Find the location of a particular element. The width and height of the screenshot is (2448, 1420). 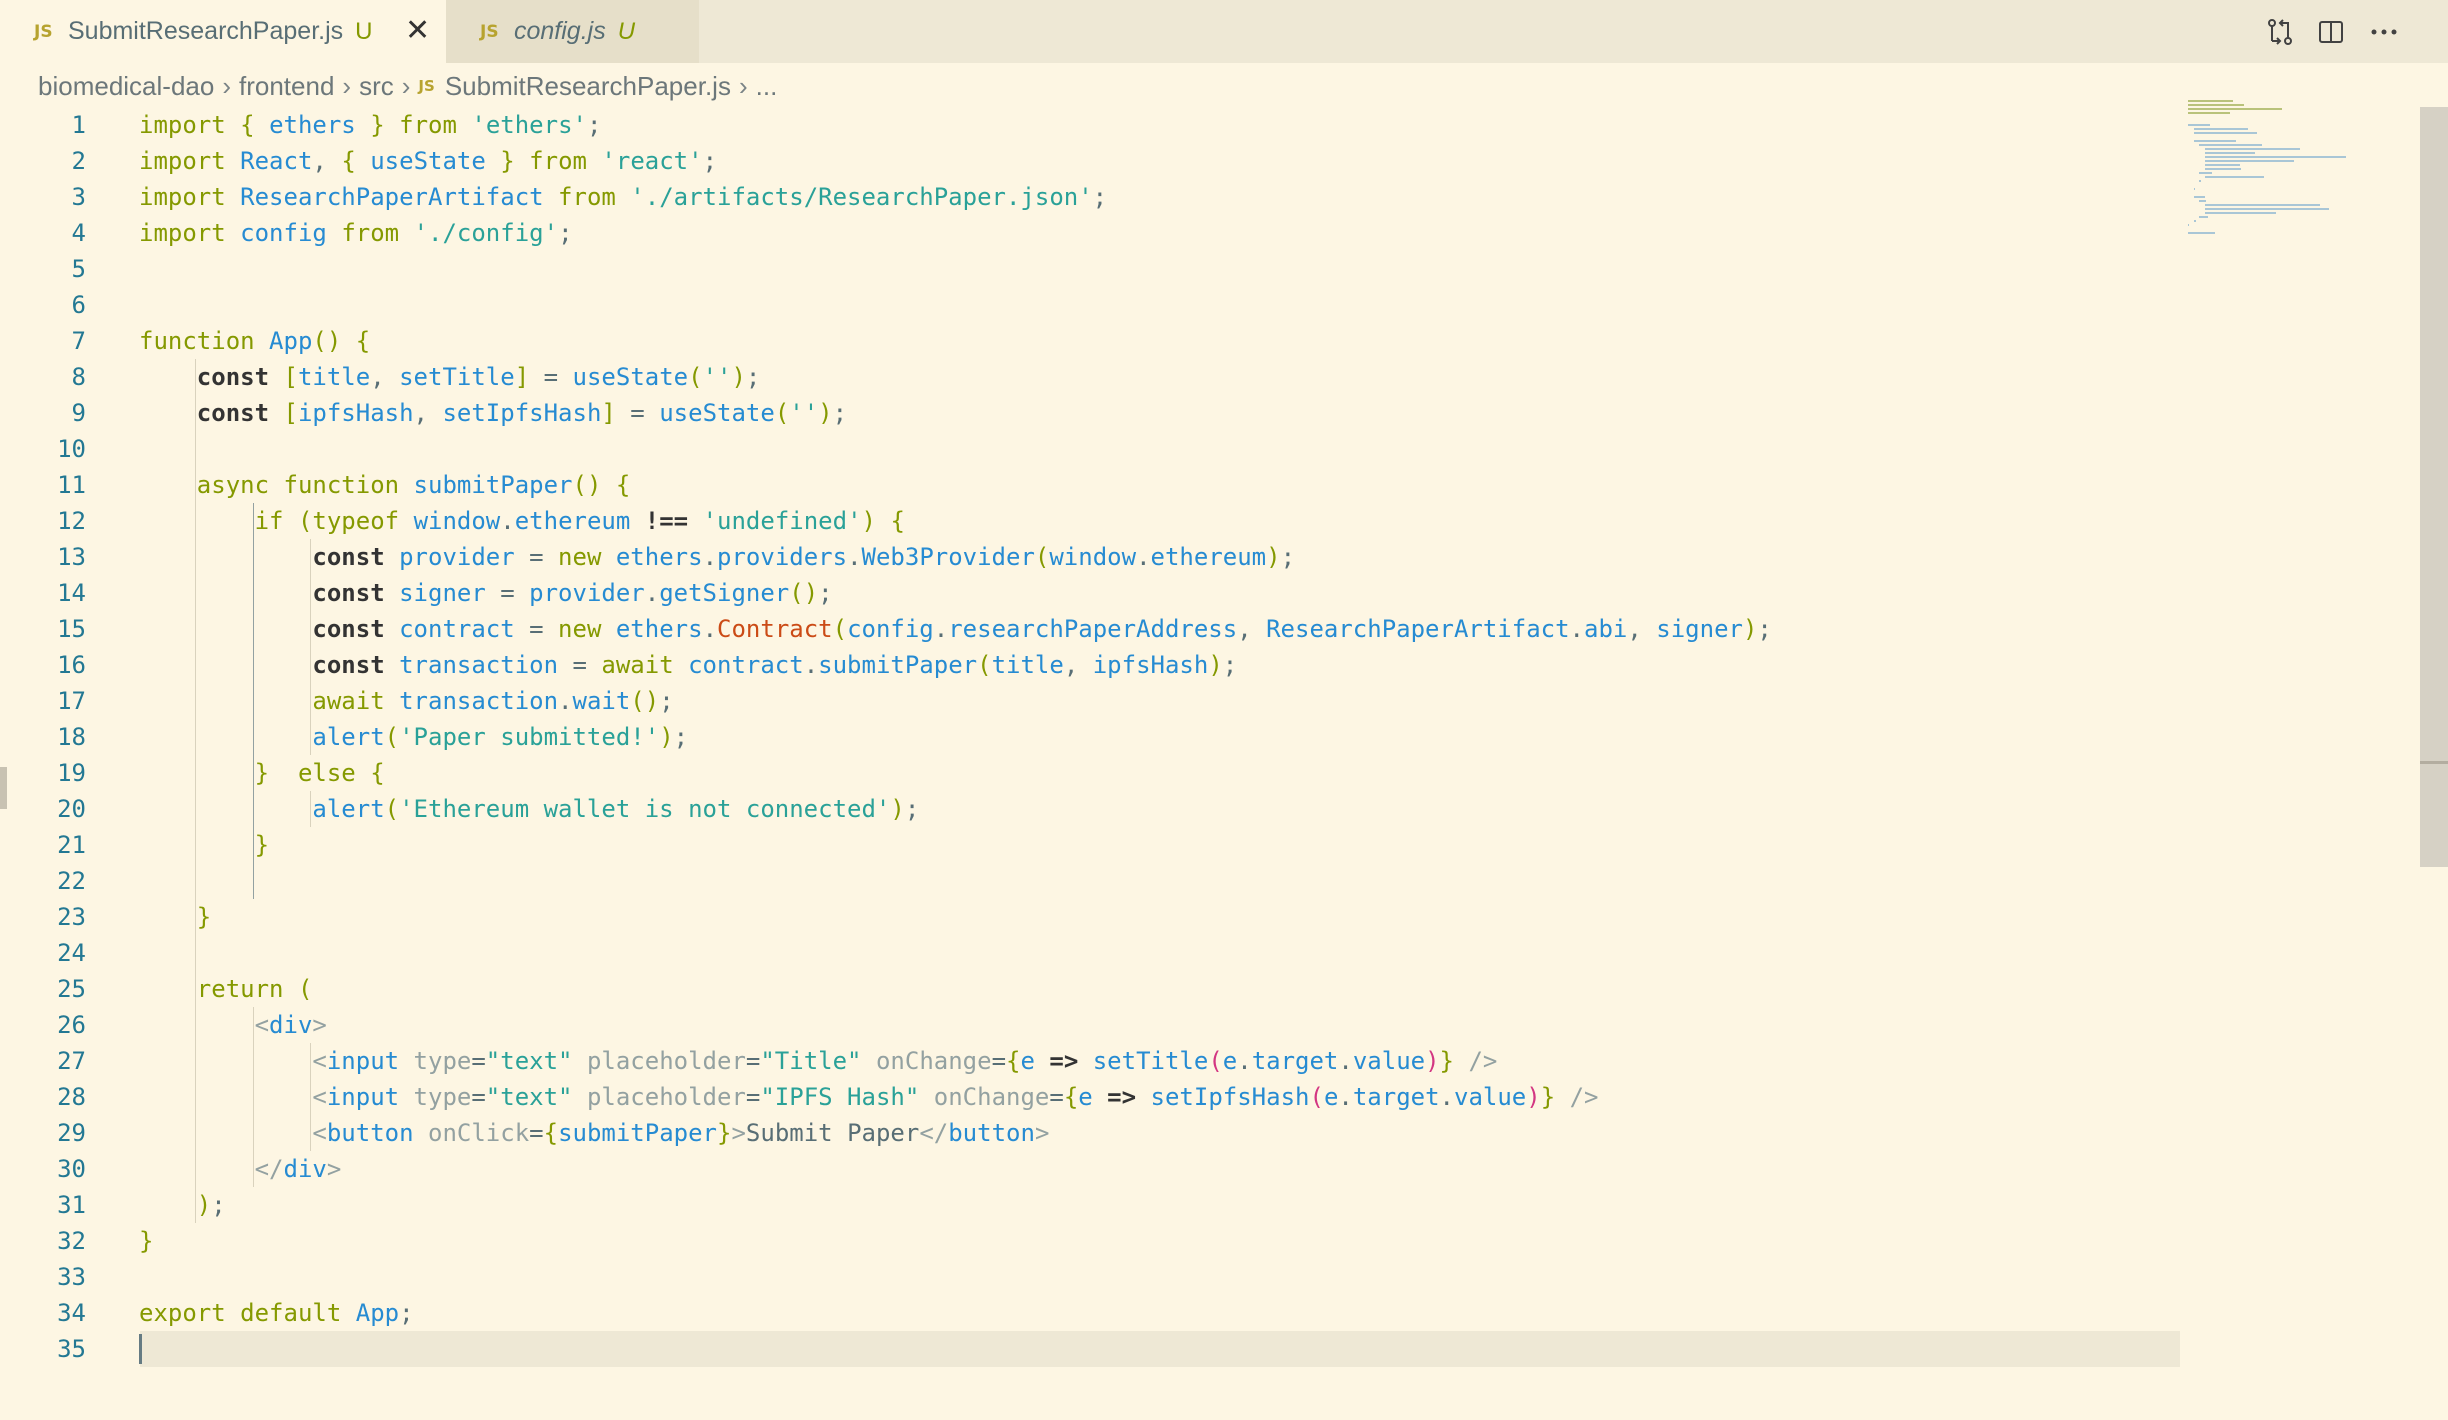

sash-handle is located at coordinates (3, 788).